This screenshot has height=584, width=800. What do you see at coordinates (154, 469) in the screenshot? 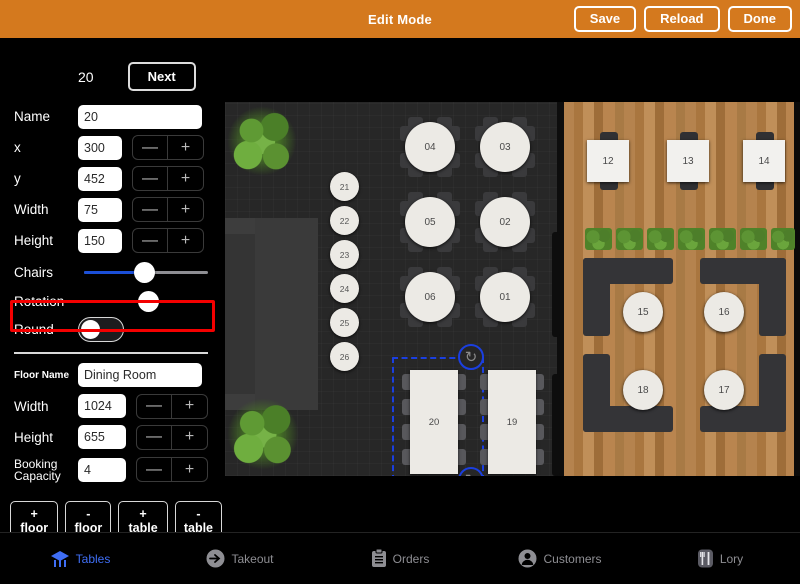
I see `booking-capacity-decrement-button: —` at bounding box center [154, 469].